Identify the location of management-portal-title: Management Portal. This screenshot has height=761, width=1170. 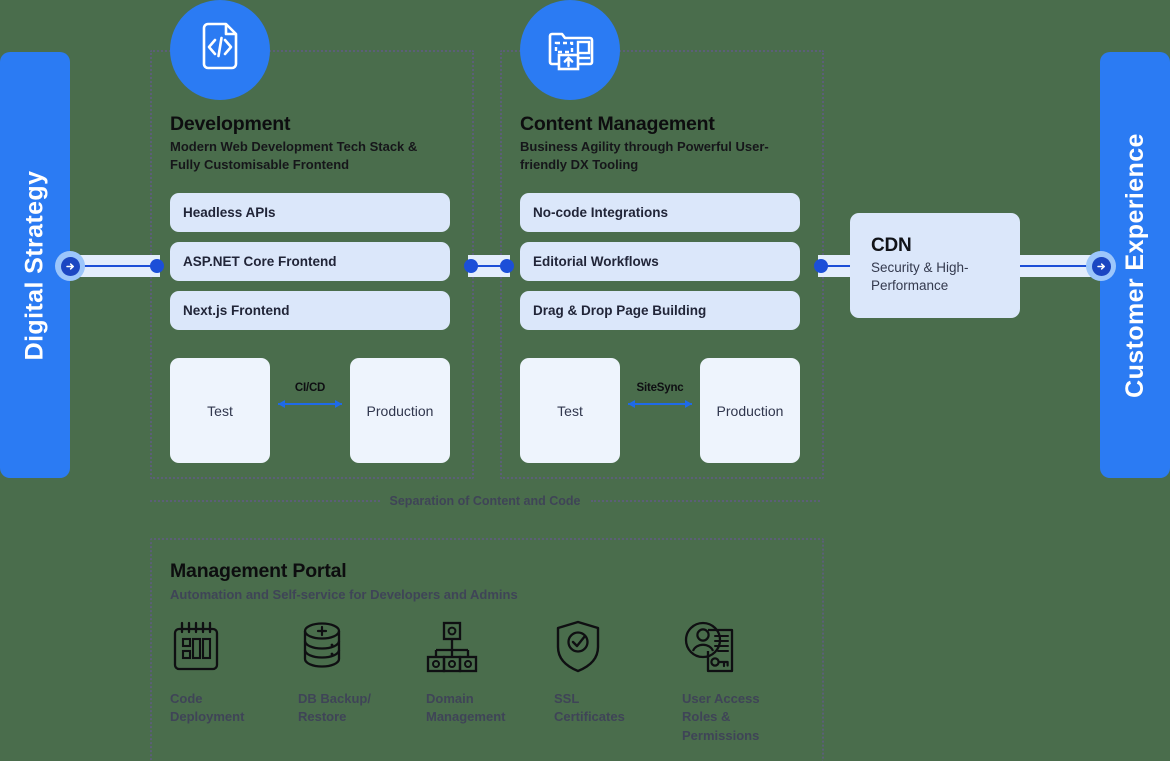
(258, 571).